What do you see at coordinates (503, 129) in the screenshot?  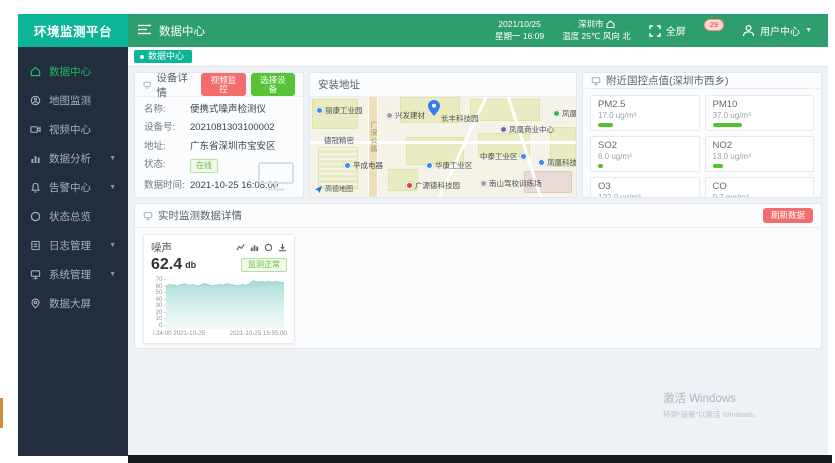 I see `purple-poi-icon` at bounding box center [503, 129].